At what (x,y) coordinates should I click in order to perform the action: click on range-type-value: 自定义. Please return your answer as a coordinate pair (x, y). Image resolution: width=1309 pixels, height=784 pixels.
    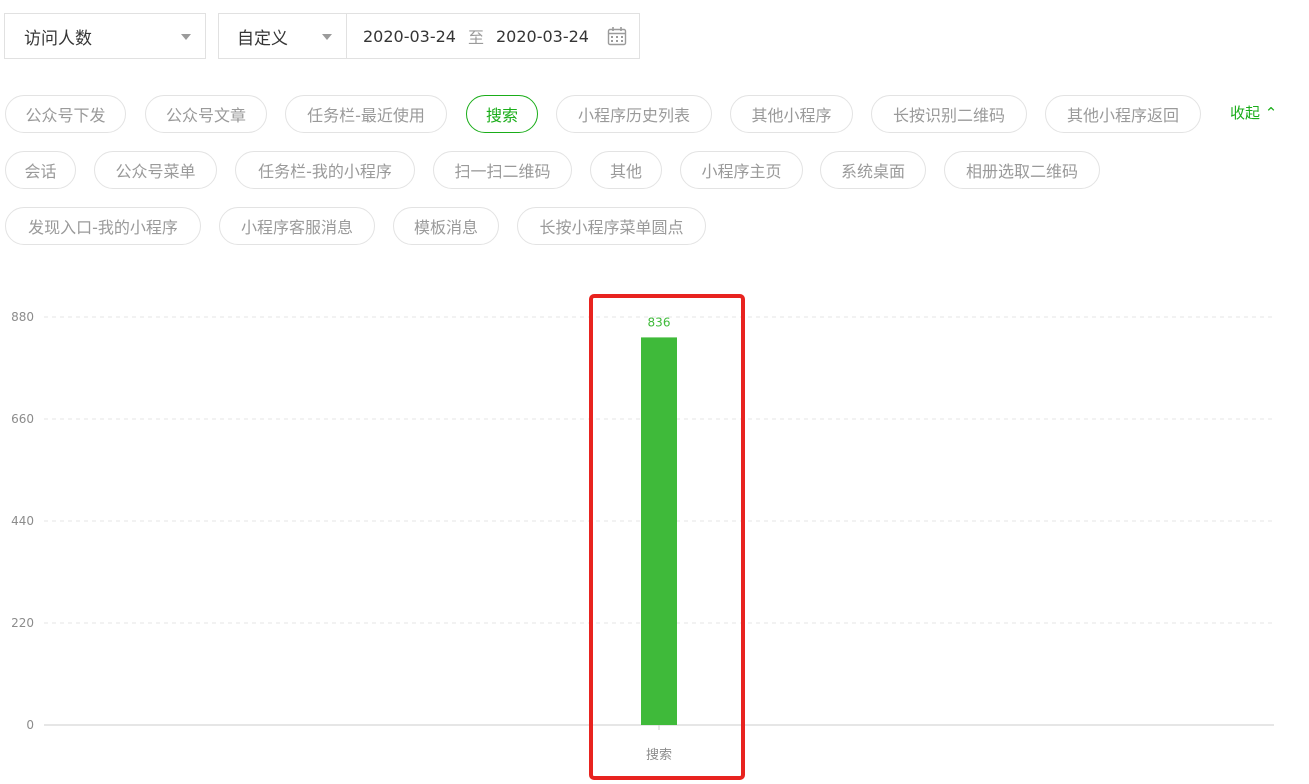
    Looking at the image, I should click on (262, 38).